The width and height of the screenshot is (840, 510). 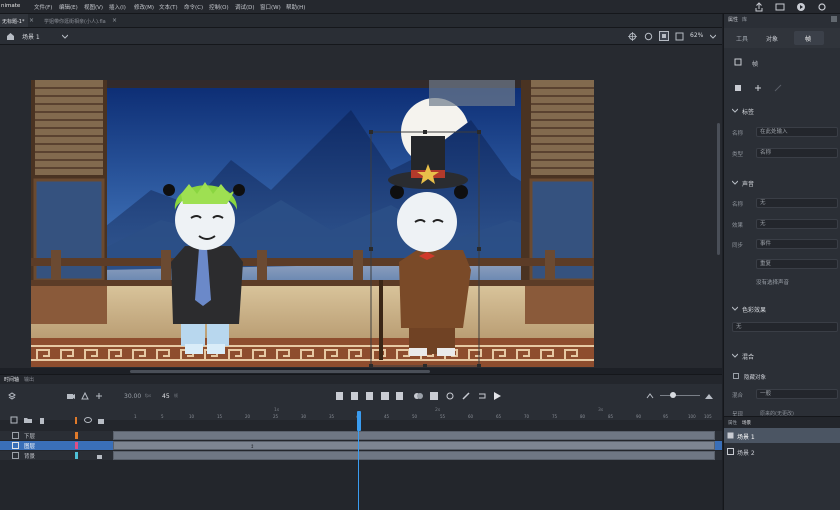 What do you see at coordinates (166, 396) in the screenshot?
I see `current-frame: 45` at bounding box center [166, 396].